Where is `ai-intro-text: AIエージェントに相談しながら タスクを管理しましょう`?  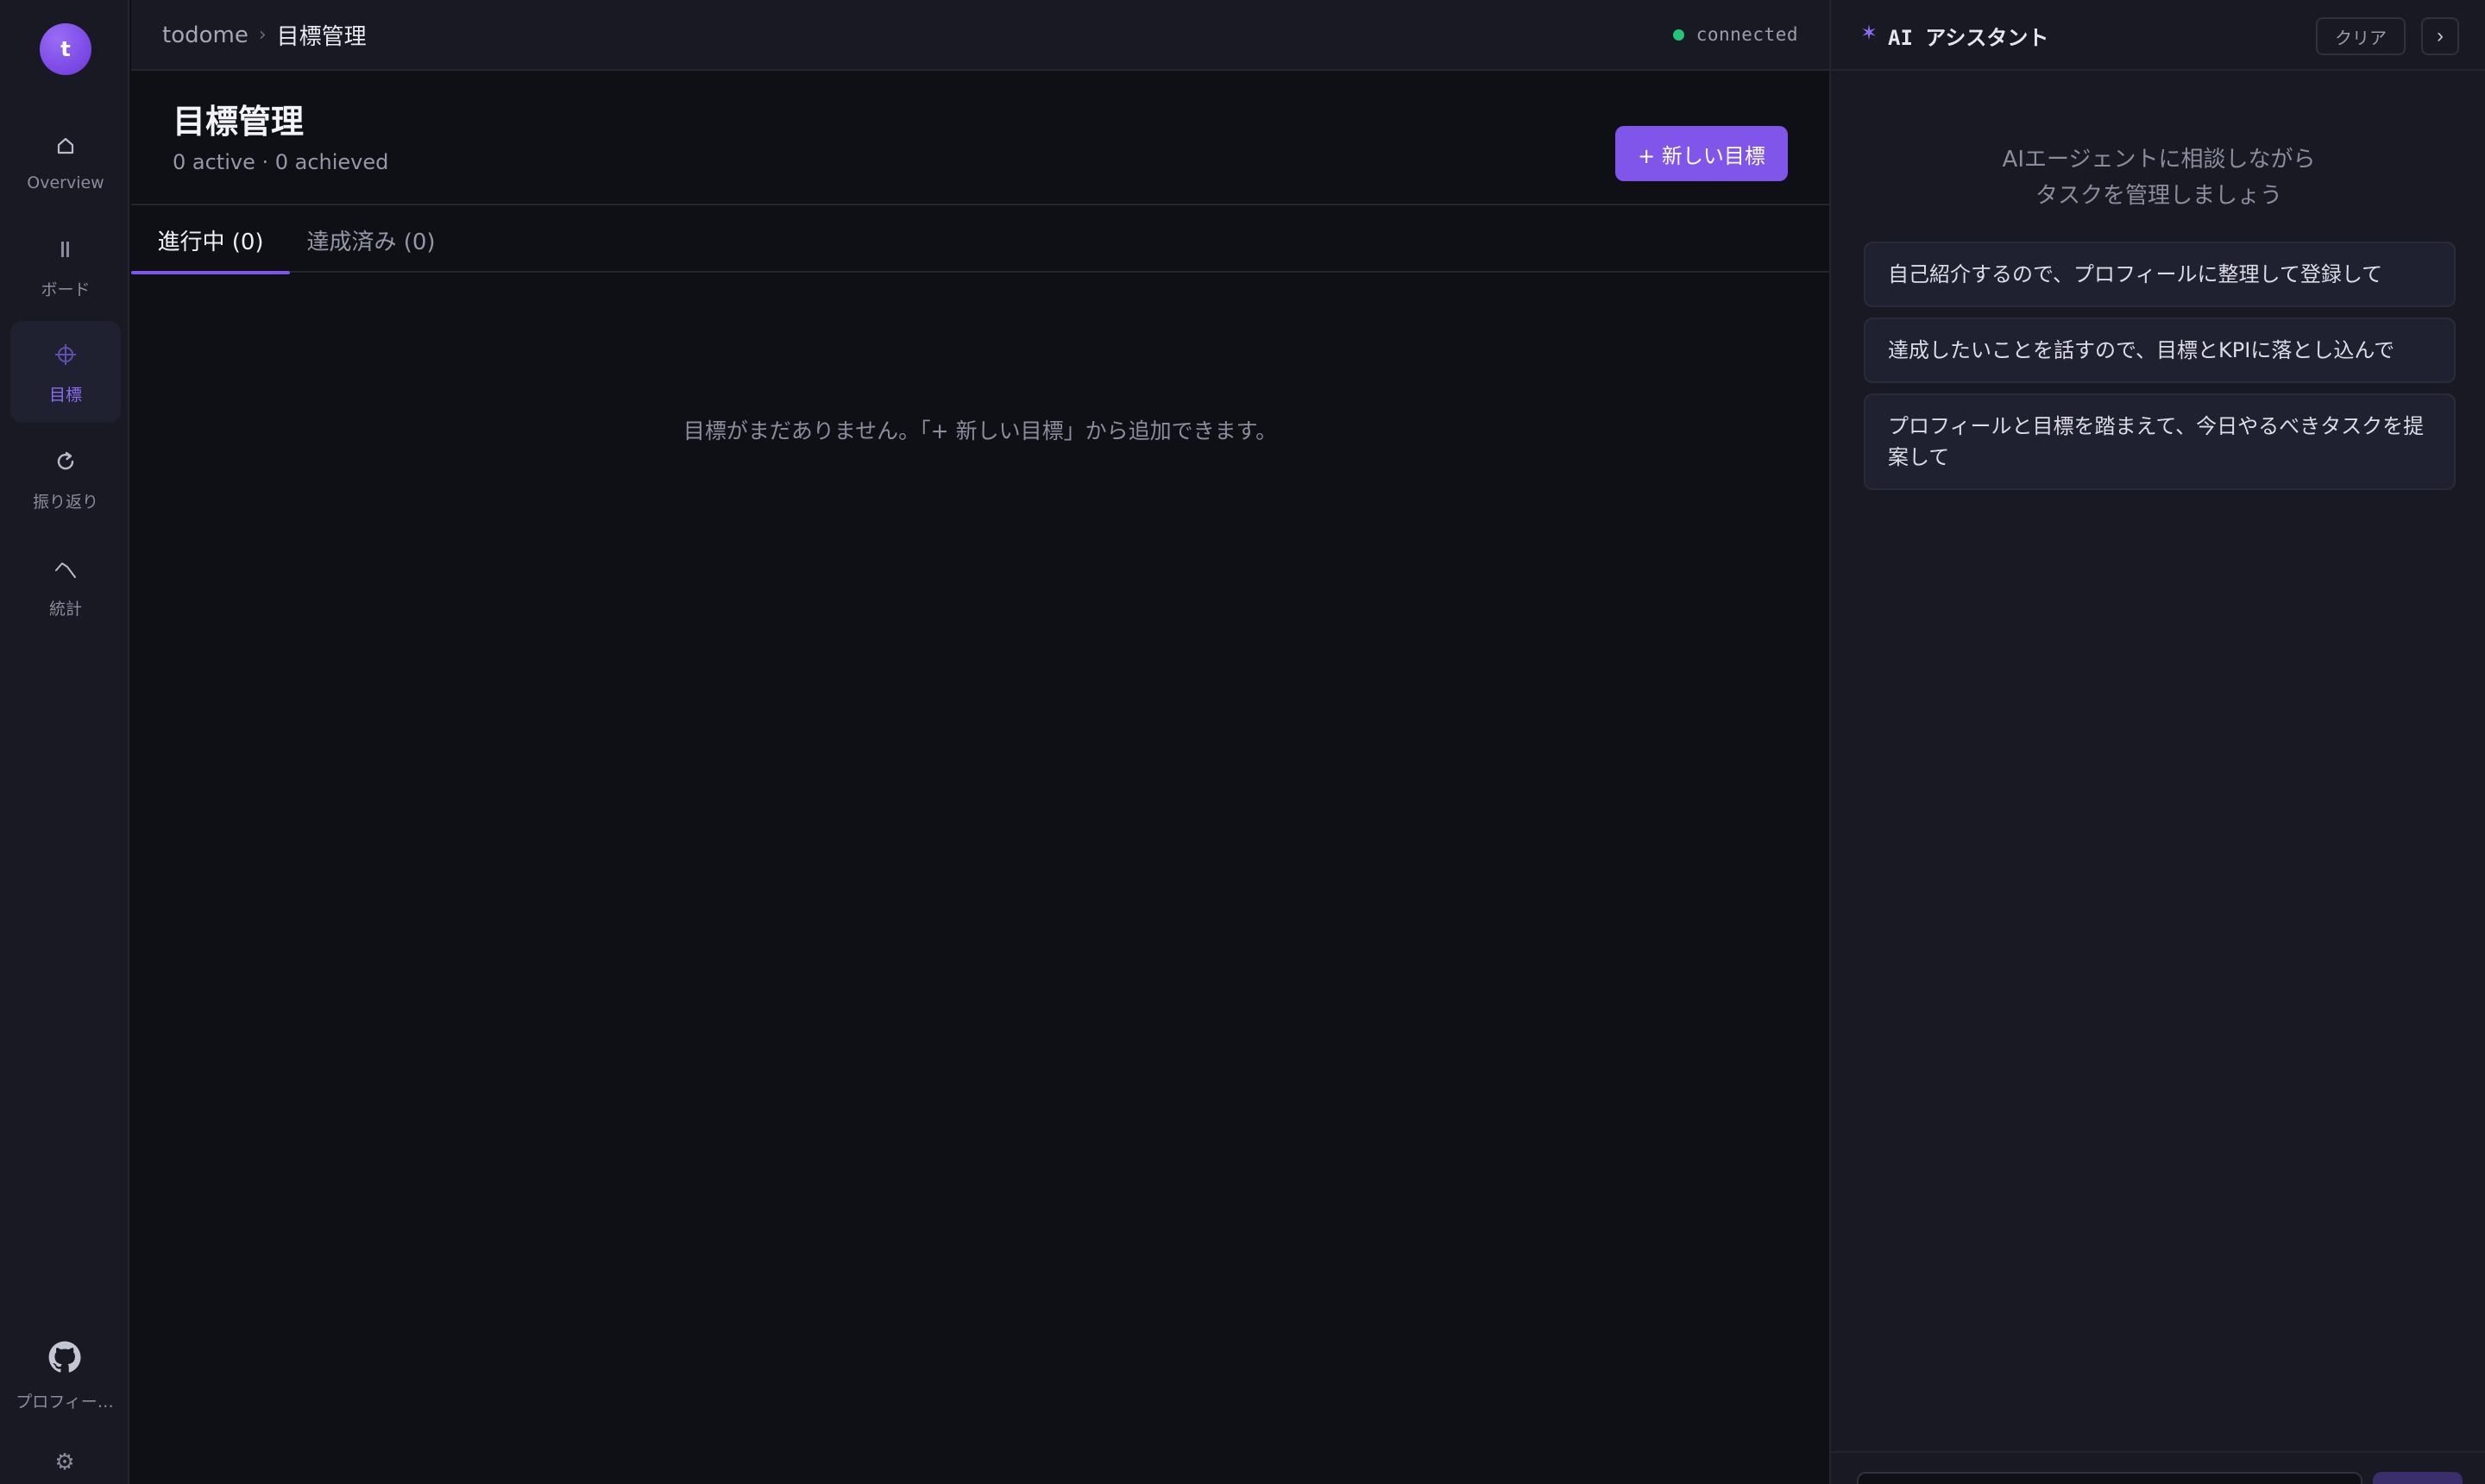 ai-intro-text: AIエージェントに相談しながら タスクを管理しましょう is located at coordinates (2158, 177).